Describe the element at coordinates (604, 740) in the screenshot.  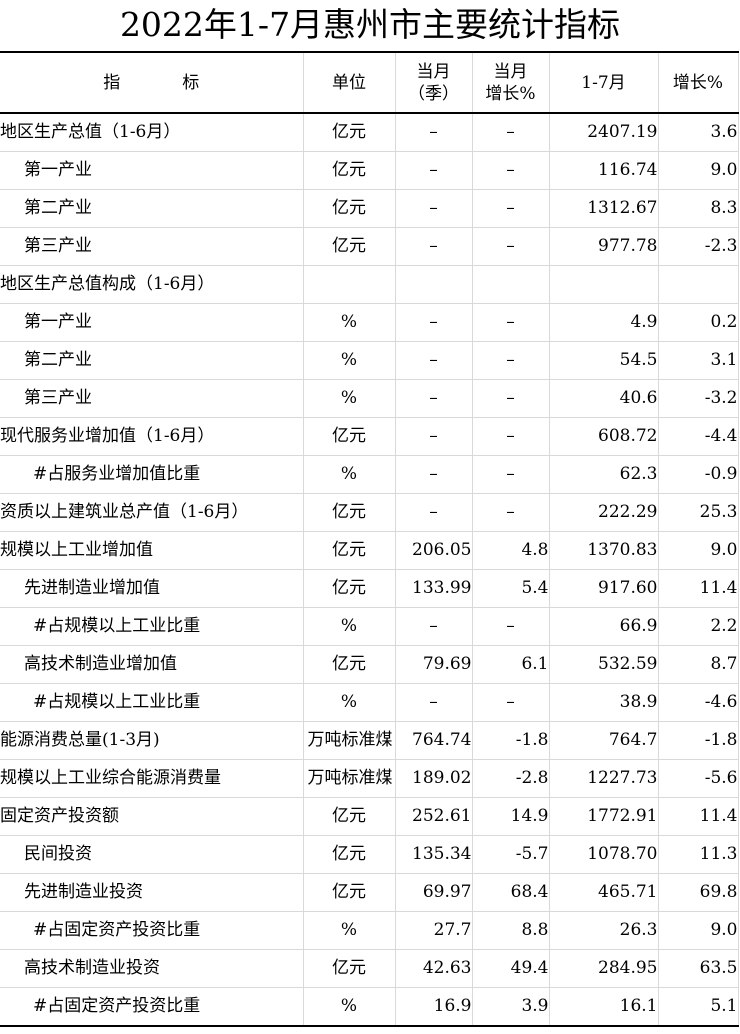
I see `ytd-value-cell: 764.7` at that location.